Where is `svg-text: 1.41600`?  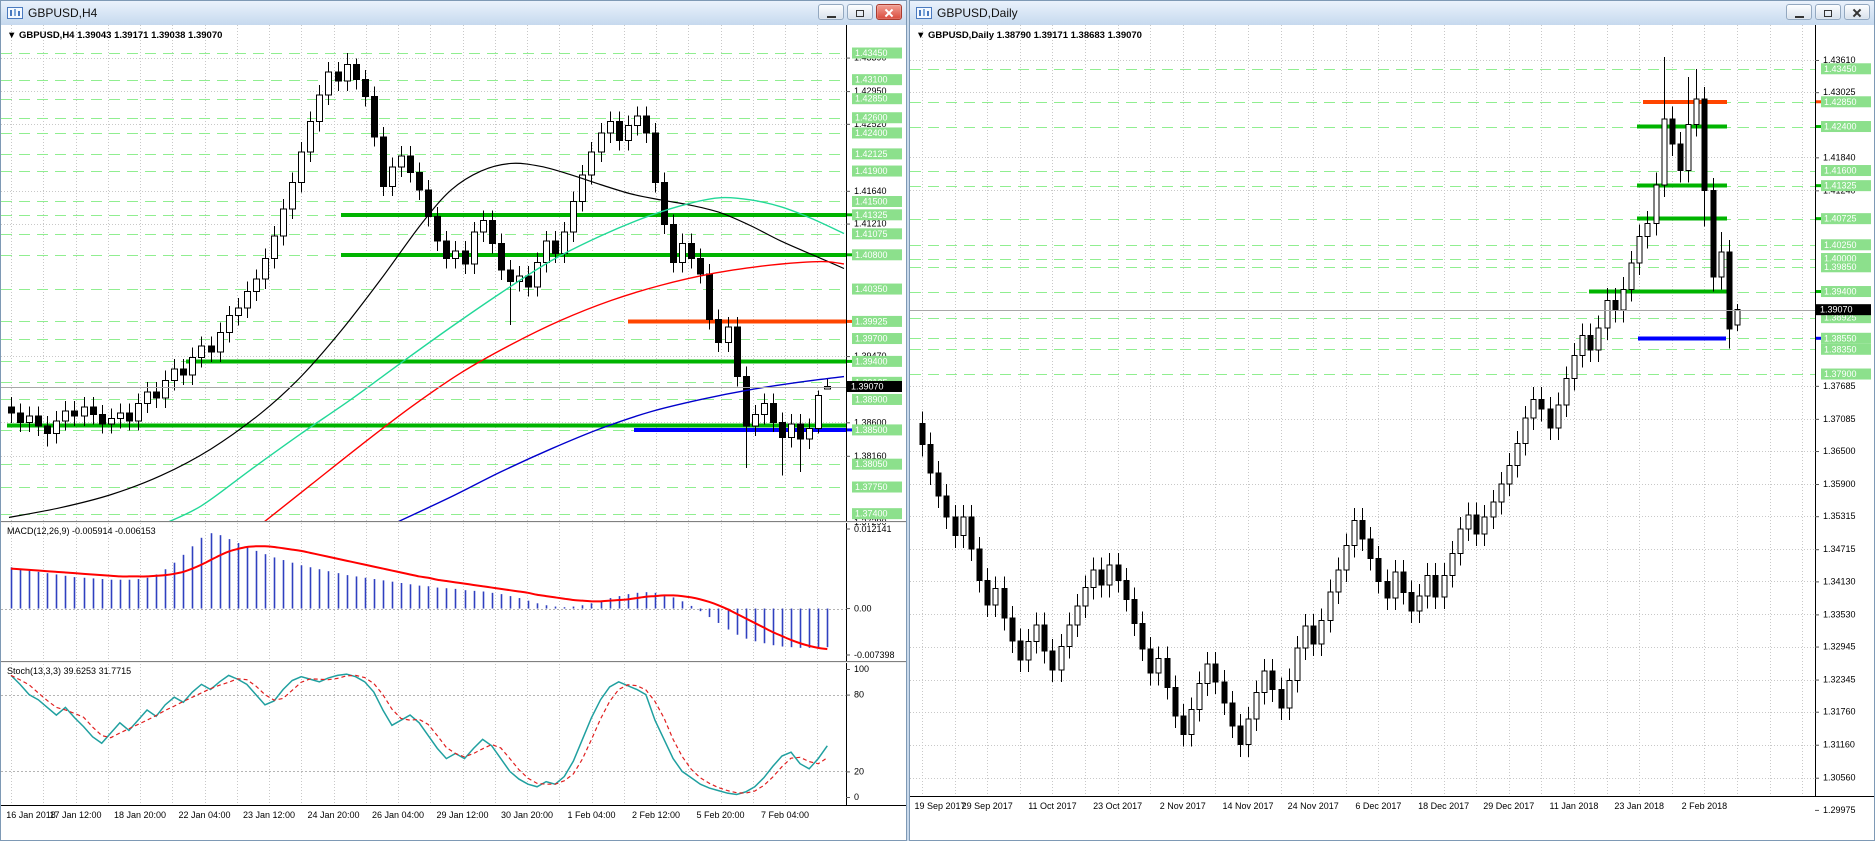 svg-text: 1.41600 is located at coordinates (1840, 171).